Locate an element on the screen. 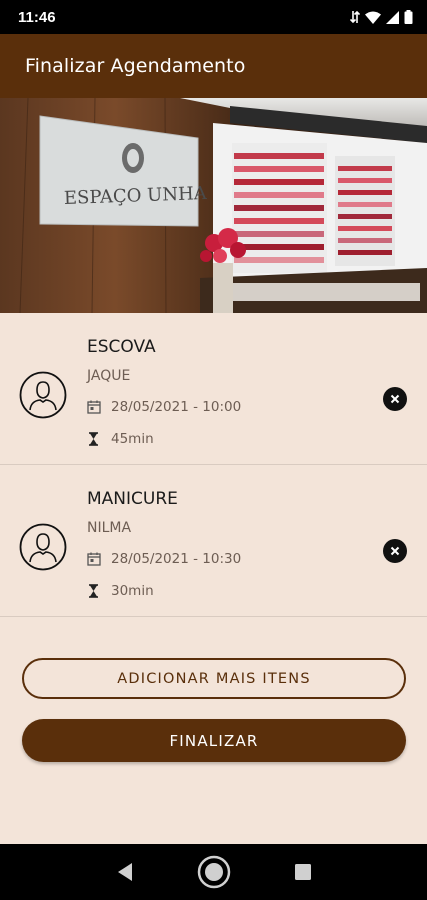 The height and width of the screenshot is (900, 427). status-icons is located at coordinates (381, 17).